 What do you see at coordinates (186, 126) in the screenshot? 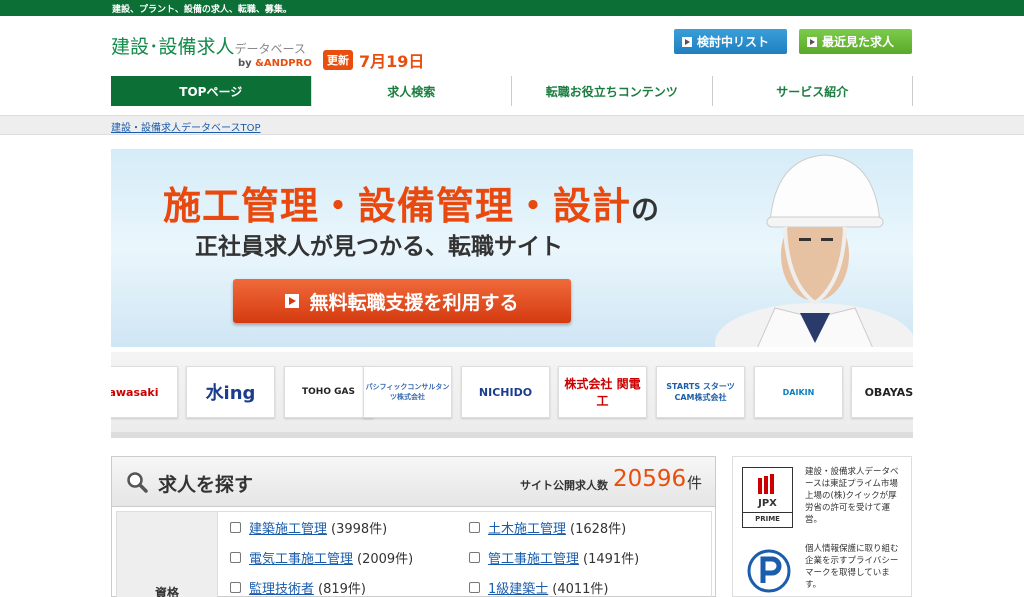
I see `breadcrumb-home-link: 建設・設備求人データベースTOP` at bounding box center [186, 126].